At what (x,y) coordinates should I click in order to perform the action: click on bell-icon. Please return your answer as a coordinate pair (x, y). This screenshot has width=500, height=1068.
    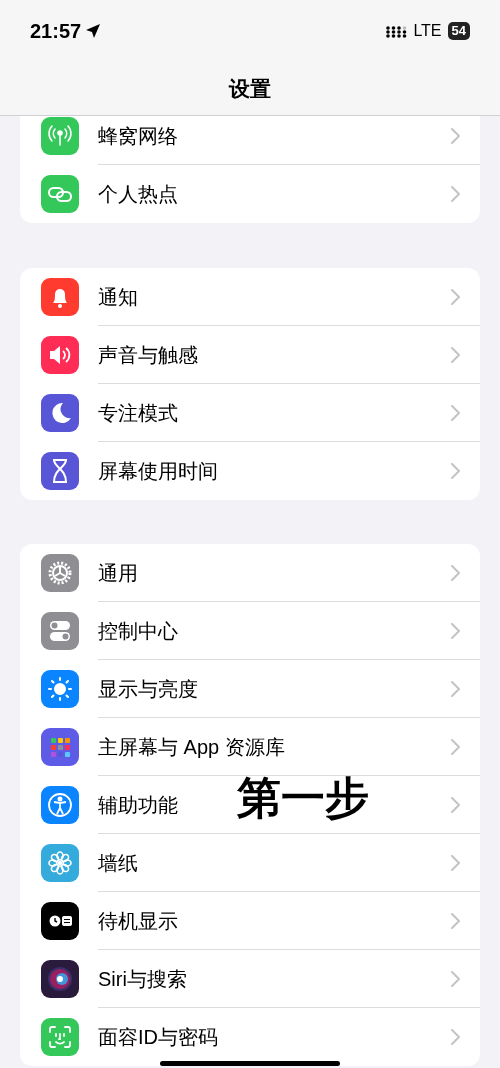
    Looking at the image, I should click on (60, 297).